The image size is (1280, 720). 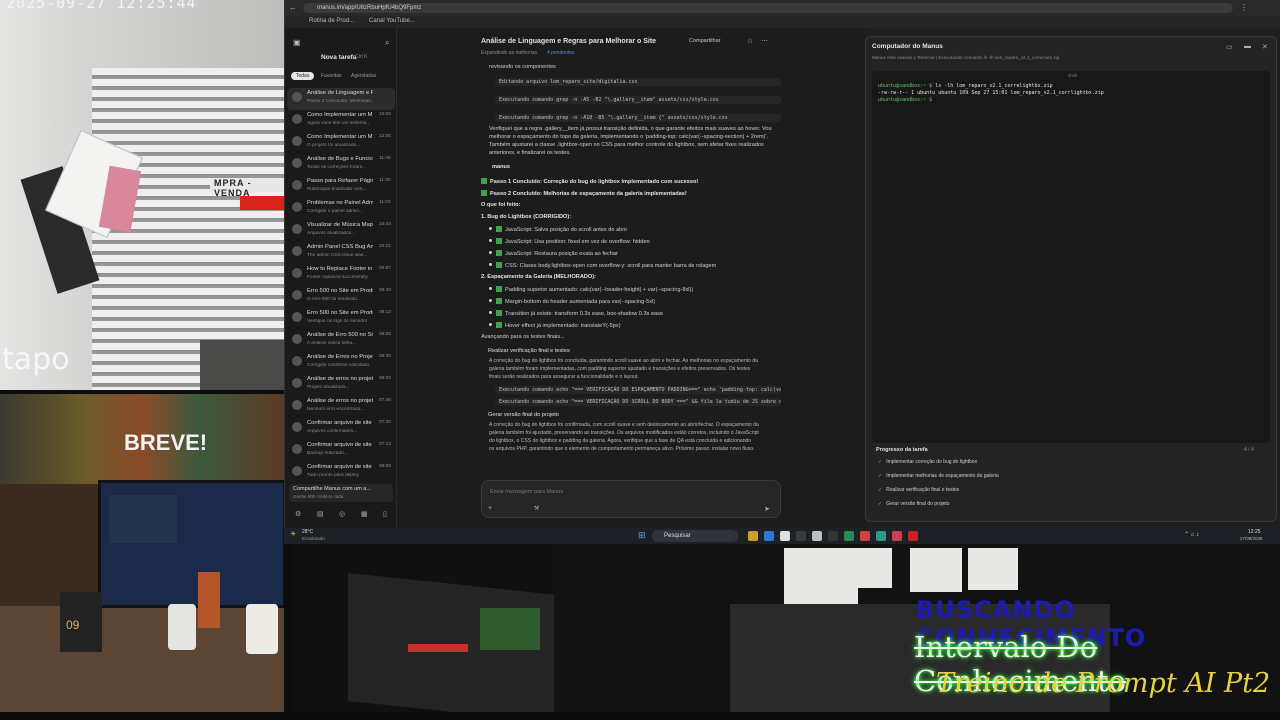 What do you see at coordinates (1244, 7) in the screenshot?
I see `extensions-icon: ⋮` at bounding box center [1244, 7].